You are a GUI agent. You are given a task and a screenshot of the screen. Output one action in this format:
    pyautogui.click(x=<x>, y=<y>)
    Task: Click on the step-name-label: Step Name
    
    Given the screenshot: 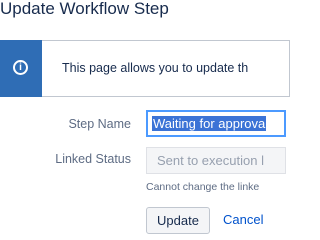 What is the action you would take?
    pyautogui.click(x=99, y=124)
    